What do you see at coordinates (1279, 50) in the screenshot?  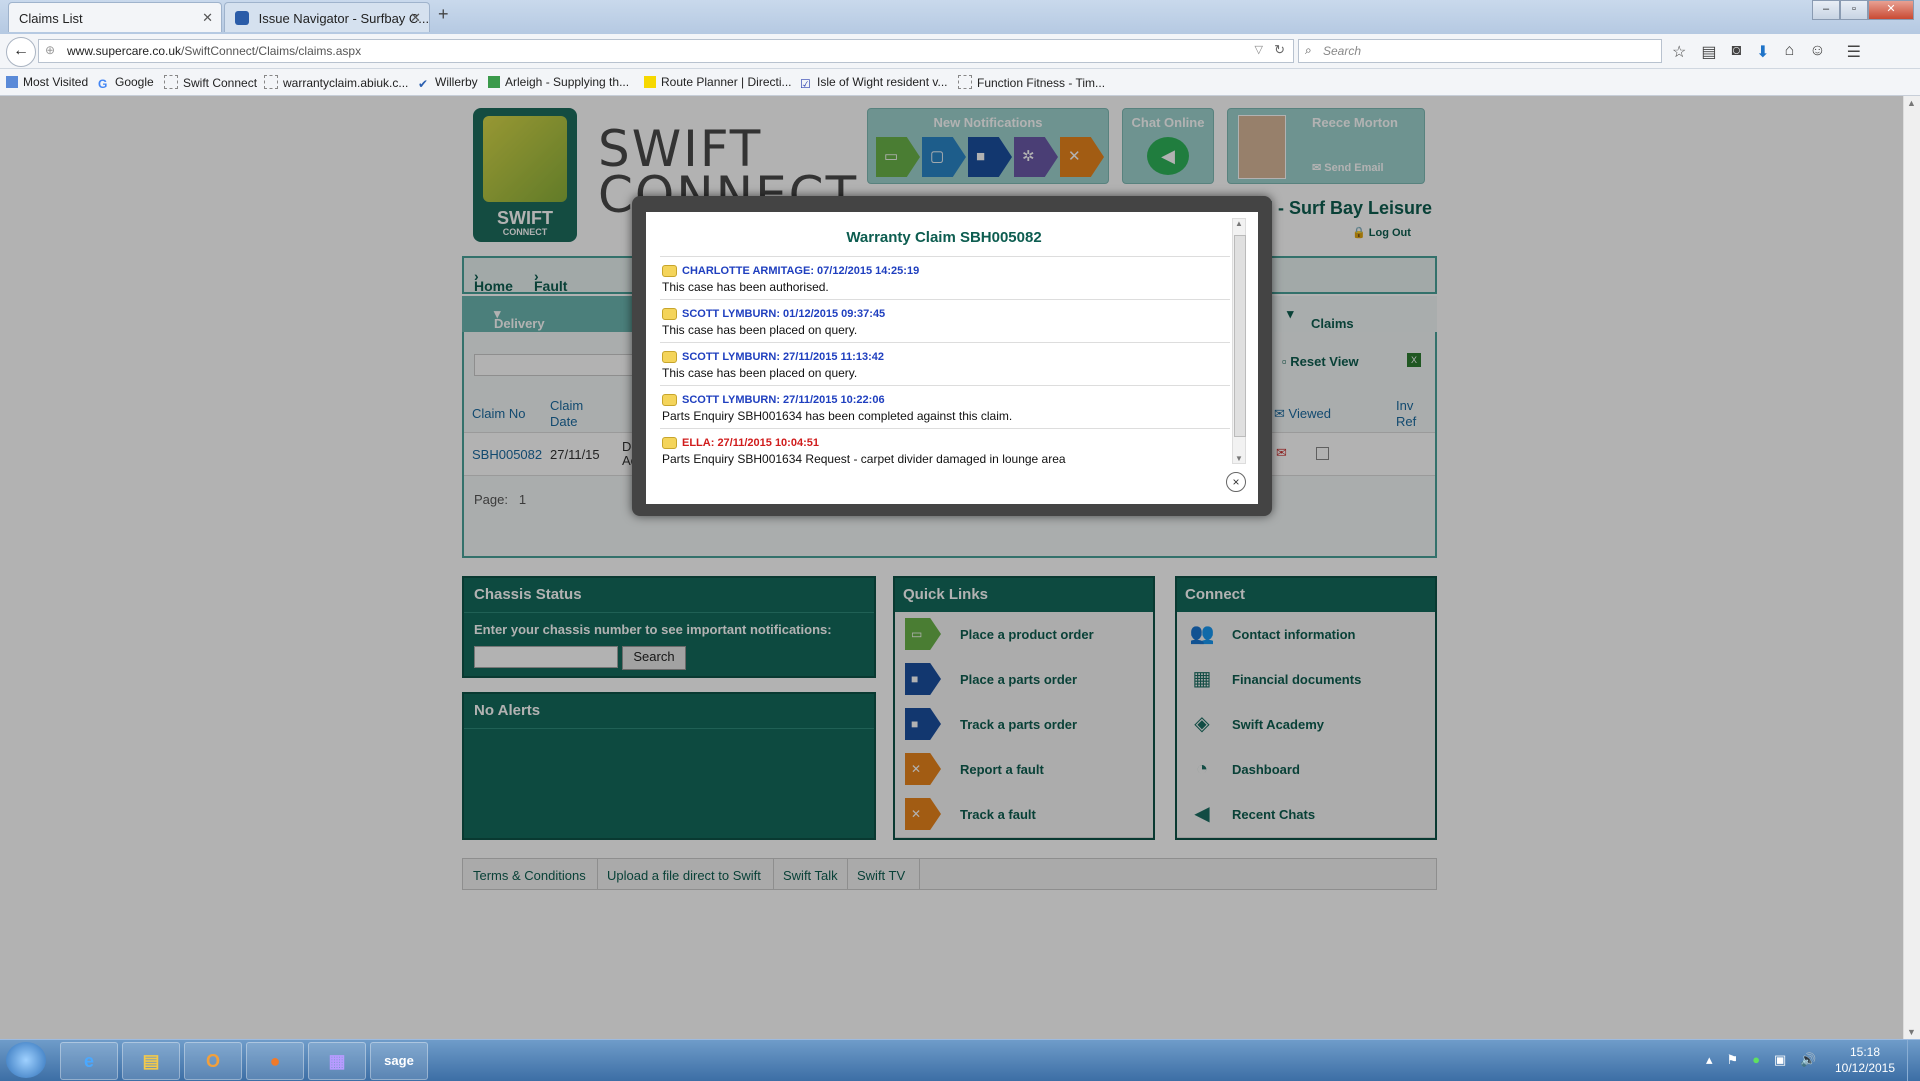 I see `reload-icon: ↻` at bounding box center [1279, 50].